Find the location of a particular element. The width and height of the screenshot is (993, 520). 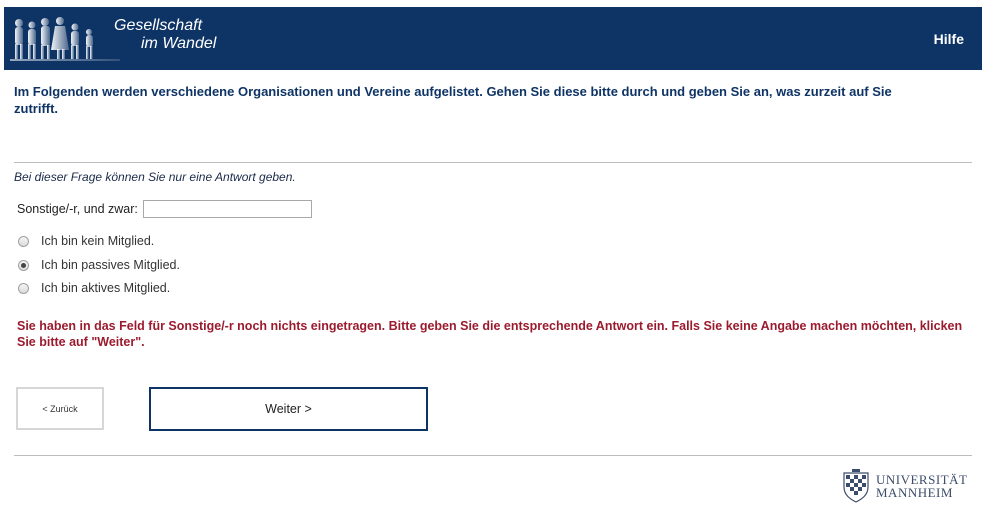

divider-bottom is located at coordinates (493, 455).